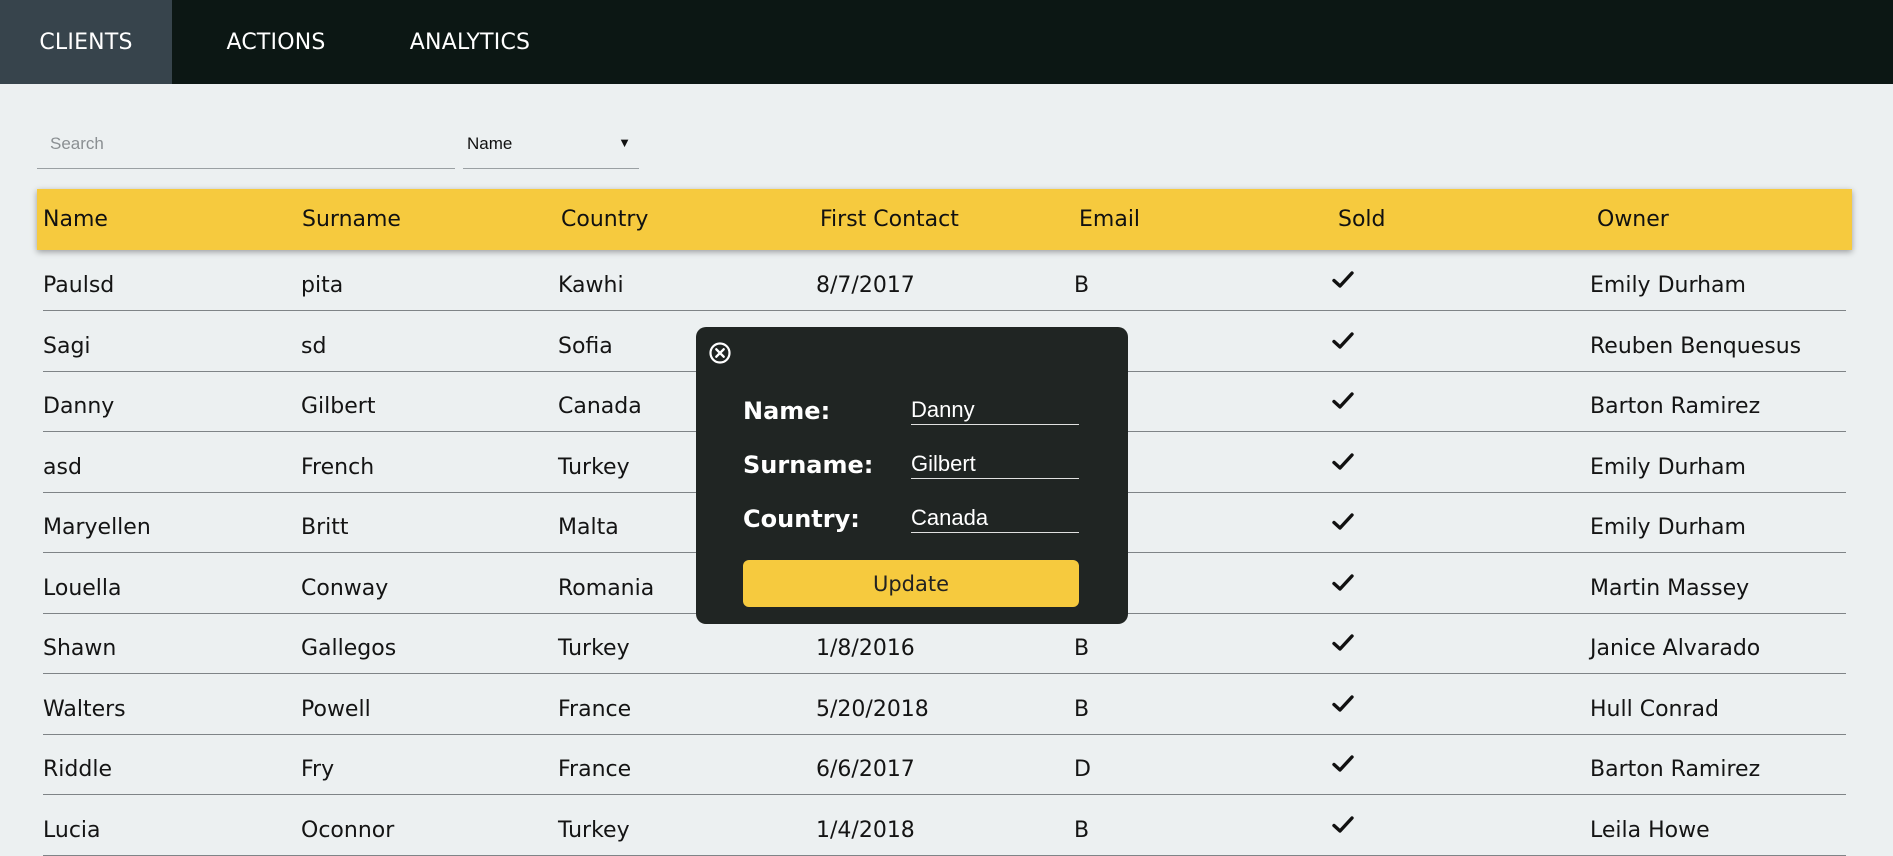 This screenshot has width=1893, height=856. What do you see at coordinates (588, 527) in the screenshot?
I see `cell-country: Malta` at bounding box center [588, 527].